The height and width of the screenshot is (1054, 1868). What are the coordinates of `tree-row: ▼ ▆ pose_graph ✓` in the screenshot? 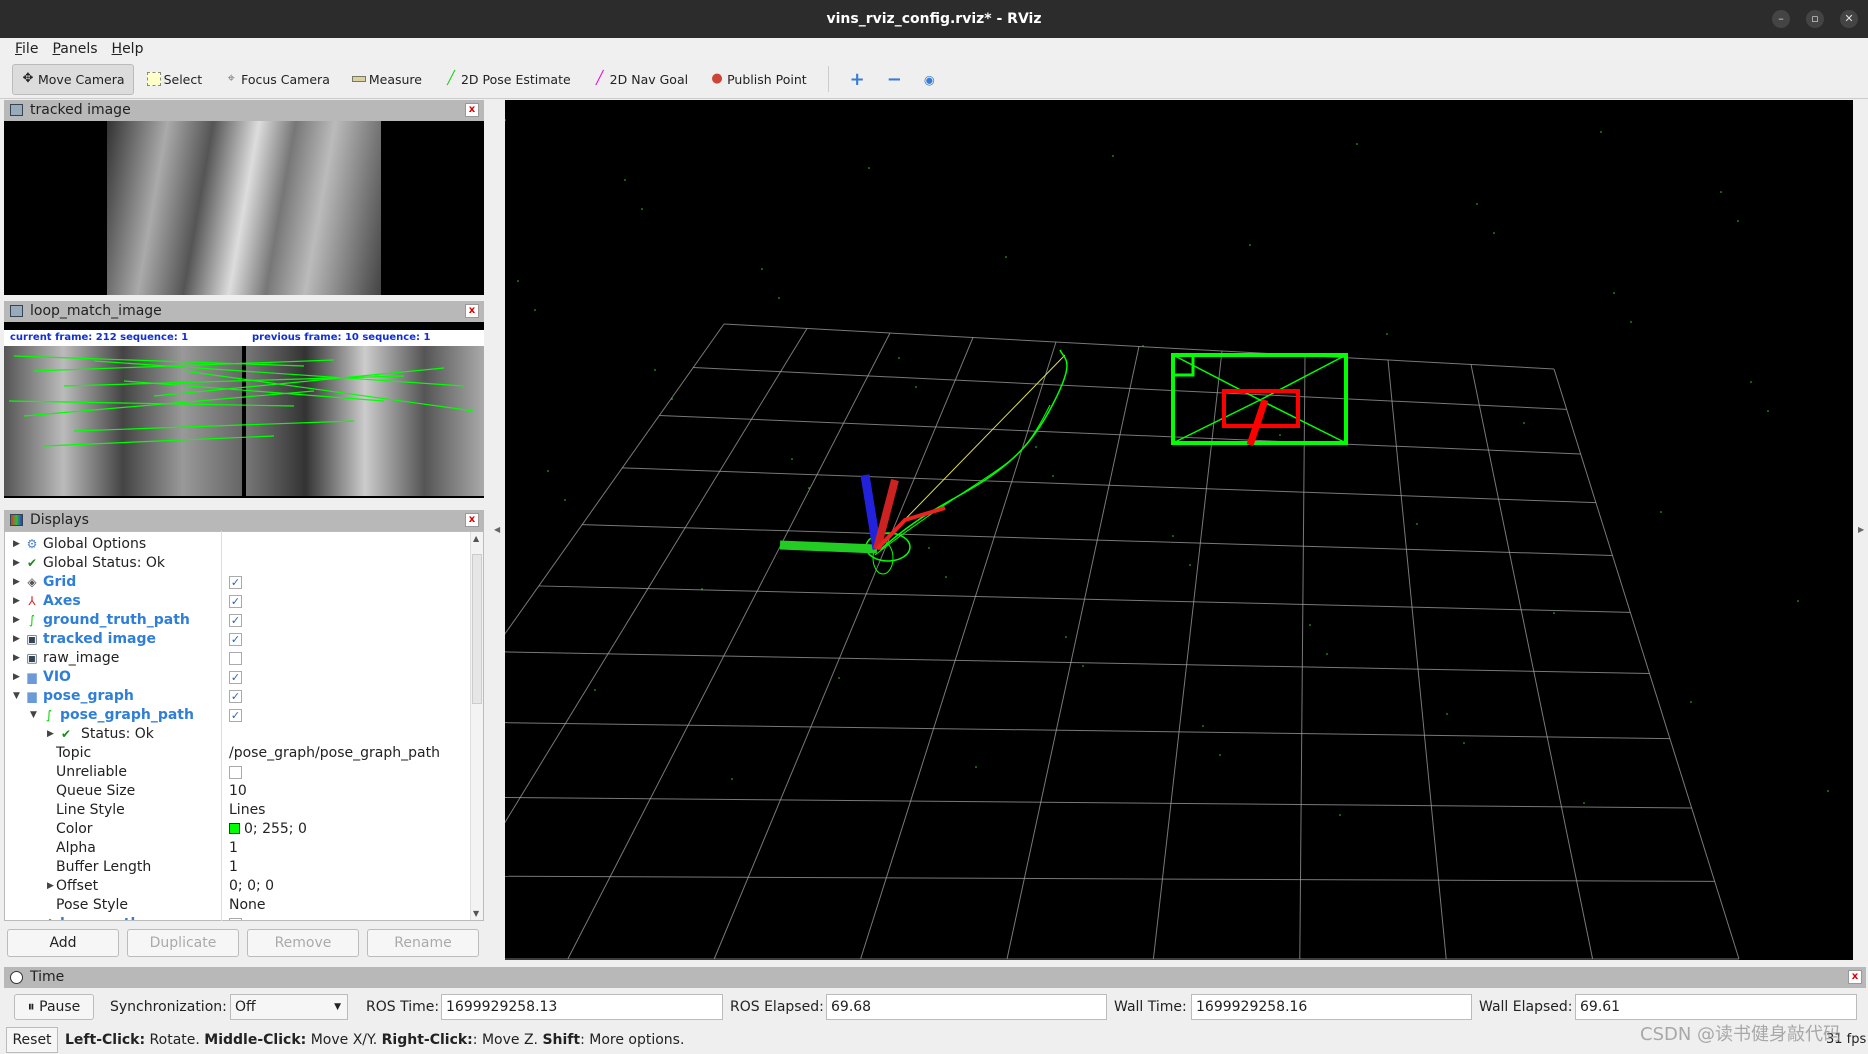 It's located at (238, 696).